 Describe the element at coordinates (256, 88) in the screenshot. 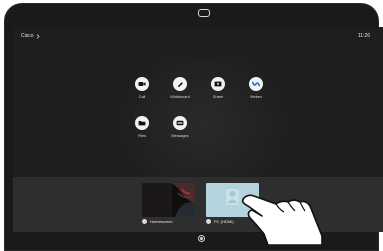

I see `webex-tile: Webex` at that location.